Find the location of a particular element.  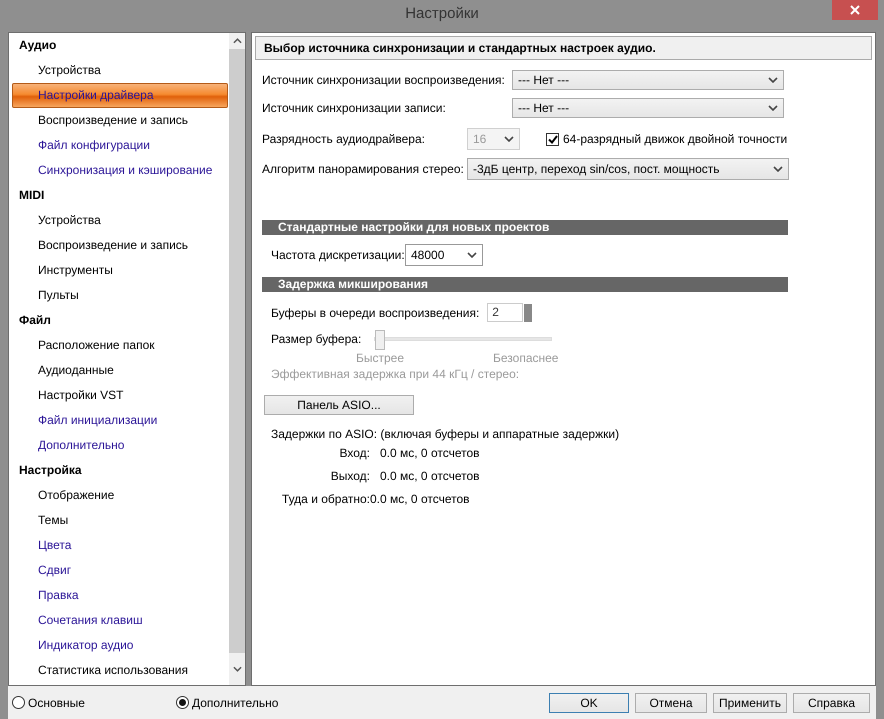

field-label: Частота дискретизации: is located at coordinates (338, 255).